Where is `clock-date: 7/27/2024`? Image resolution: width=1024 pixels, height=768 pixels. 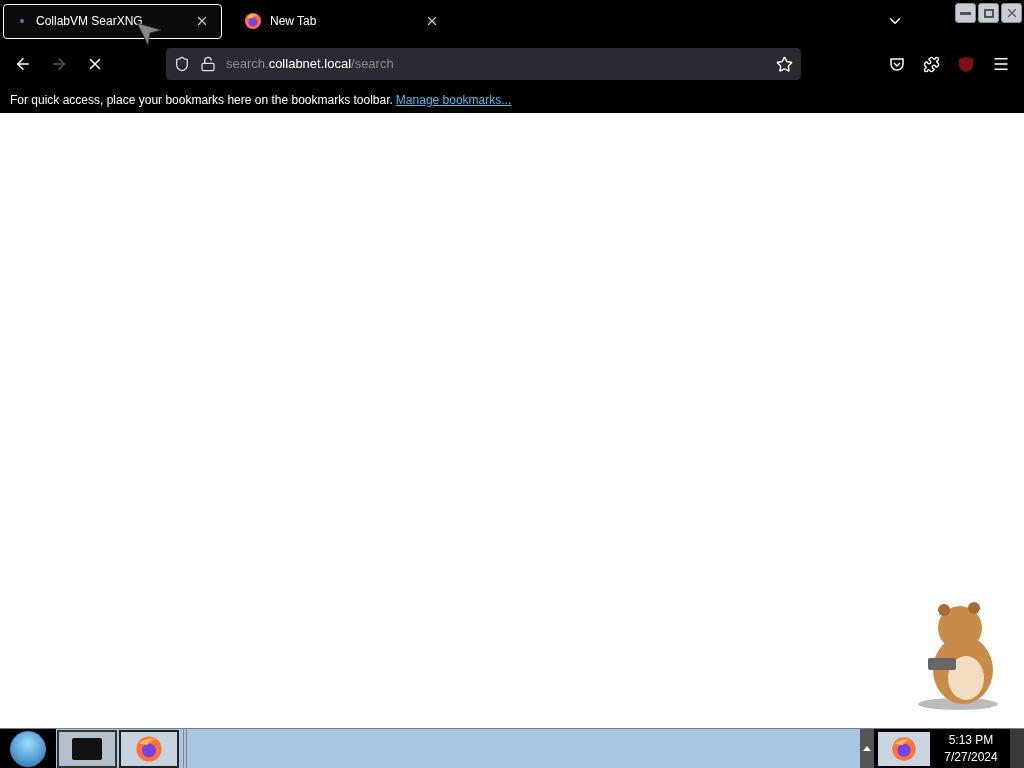 clock-date: 7/27/2024 is located at coordinates (971, 757).